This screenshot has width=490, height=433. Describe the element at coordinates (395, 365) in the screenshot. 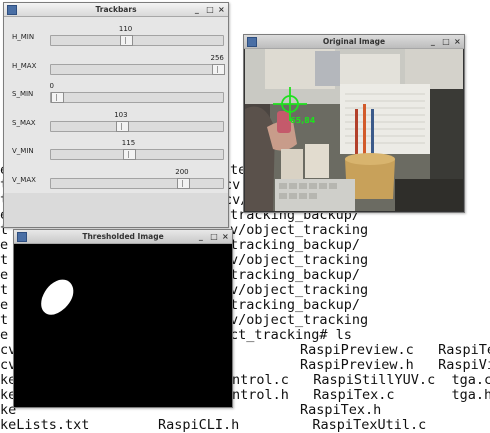

I see `terminal-line: RaspiPreview.h RaspiVid` at that location.